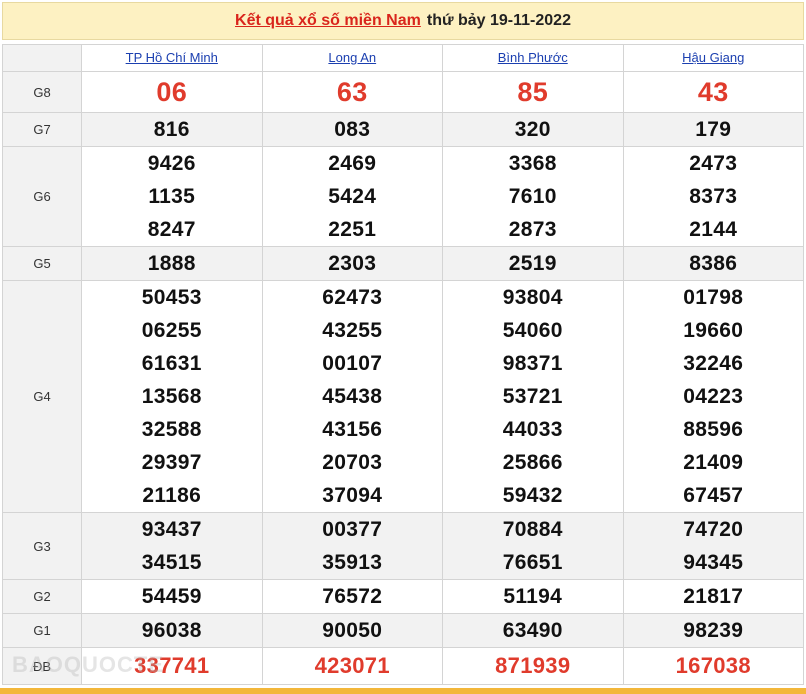  I want to click on prize-number: 34515, so click(171, 562).